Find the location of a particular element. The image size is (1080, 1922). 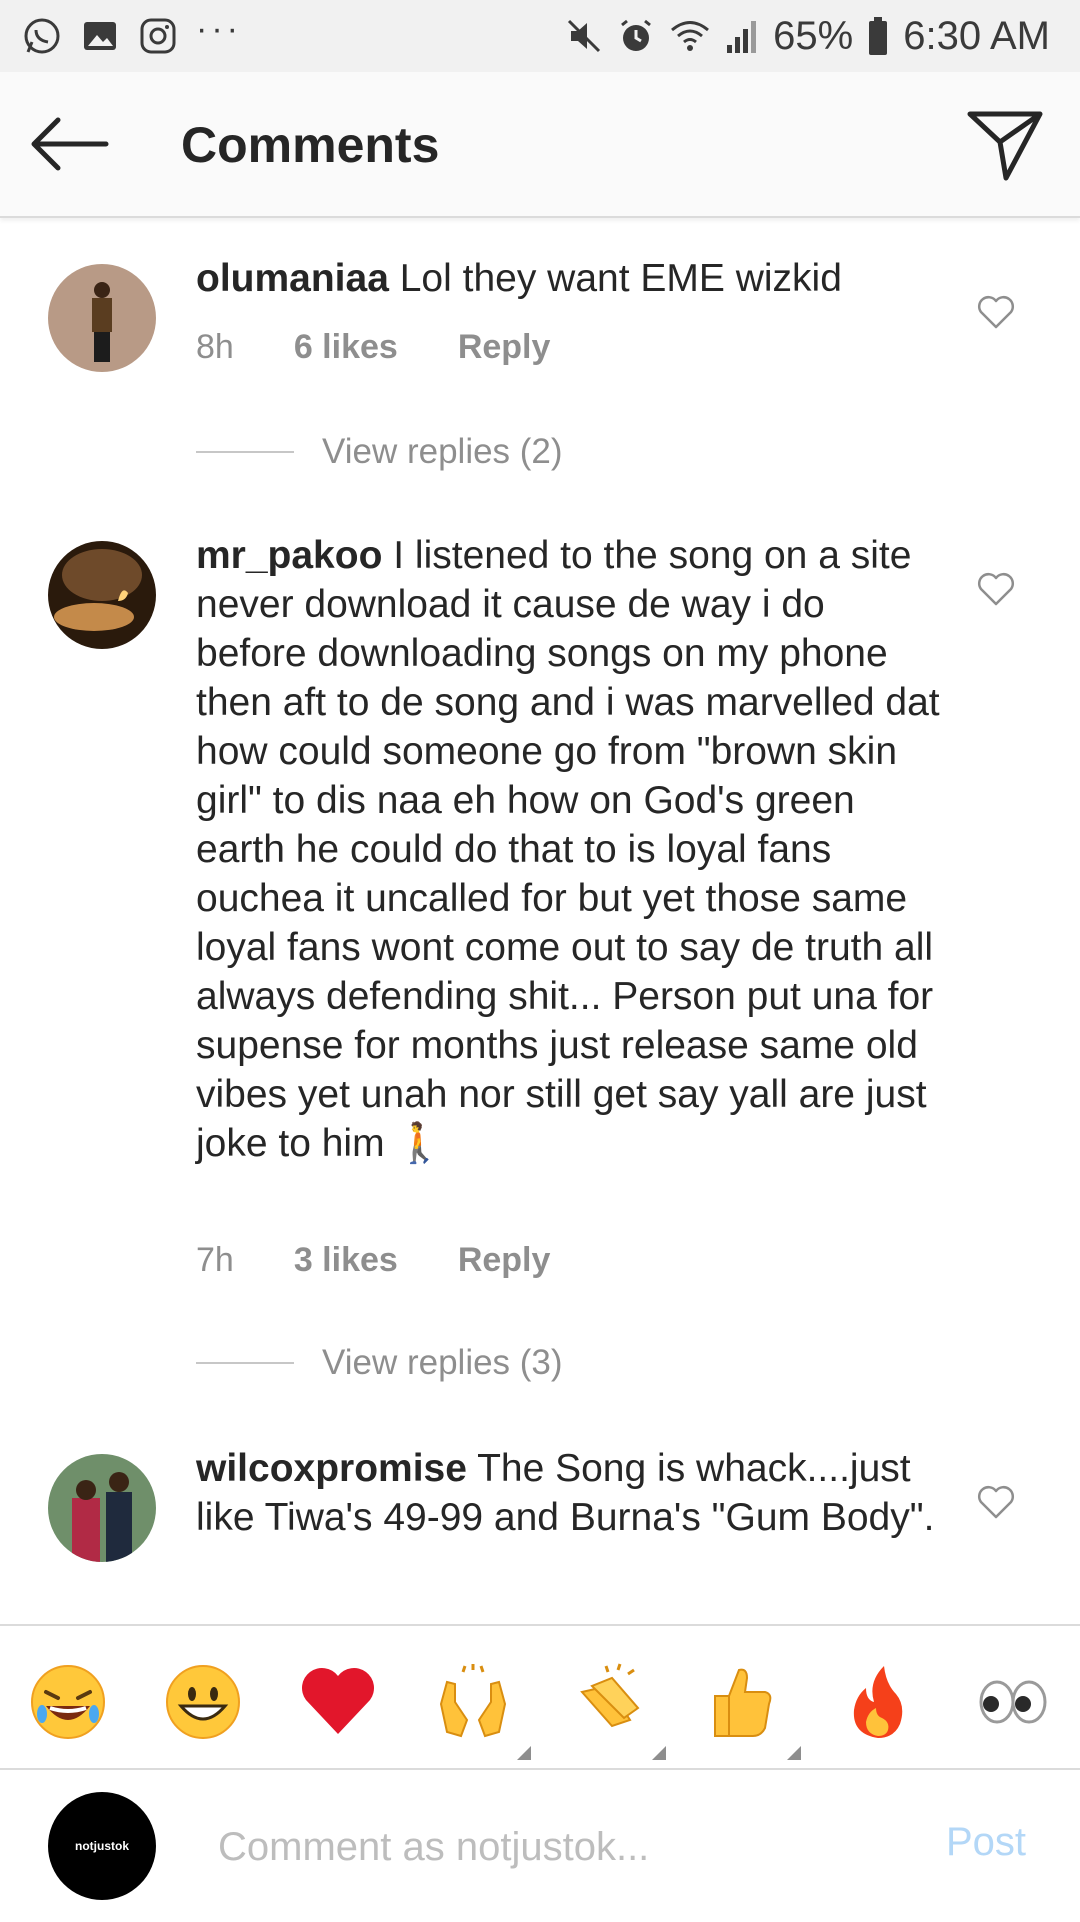

clock: 6:30 AM is located at coordinates (976, 35).